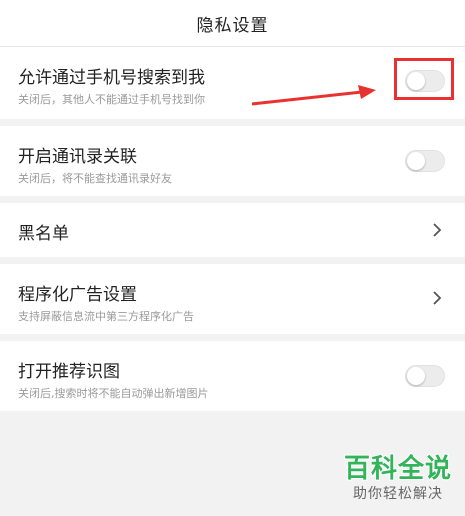  I want to click on setting-label: 开启通讯录关联, so click(77, 157).